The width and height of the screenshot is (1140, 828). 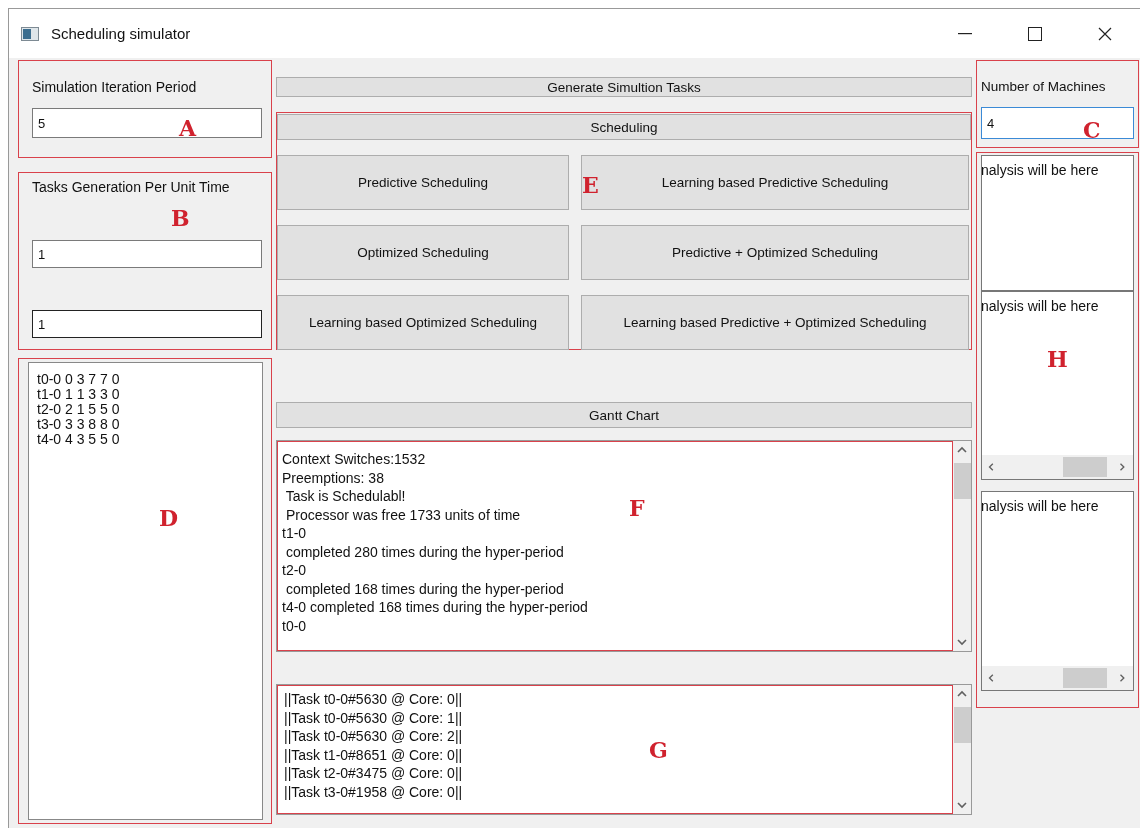 What do you see at coordinates (333, 477) in the screenshot?
I see `log-line: Preemptions: 38` at bounding box center [333, 477].